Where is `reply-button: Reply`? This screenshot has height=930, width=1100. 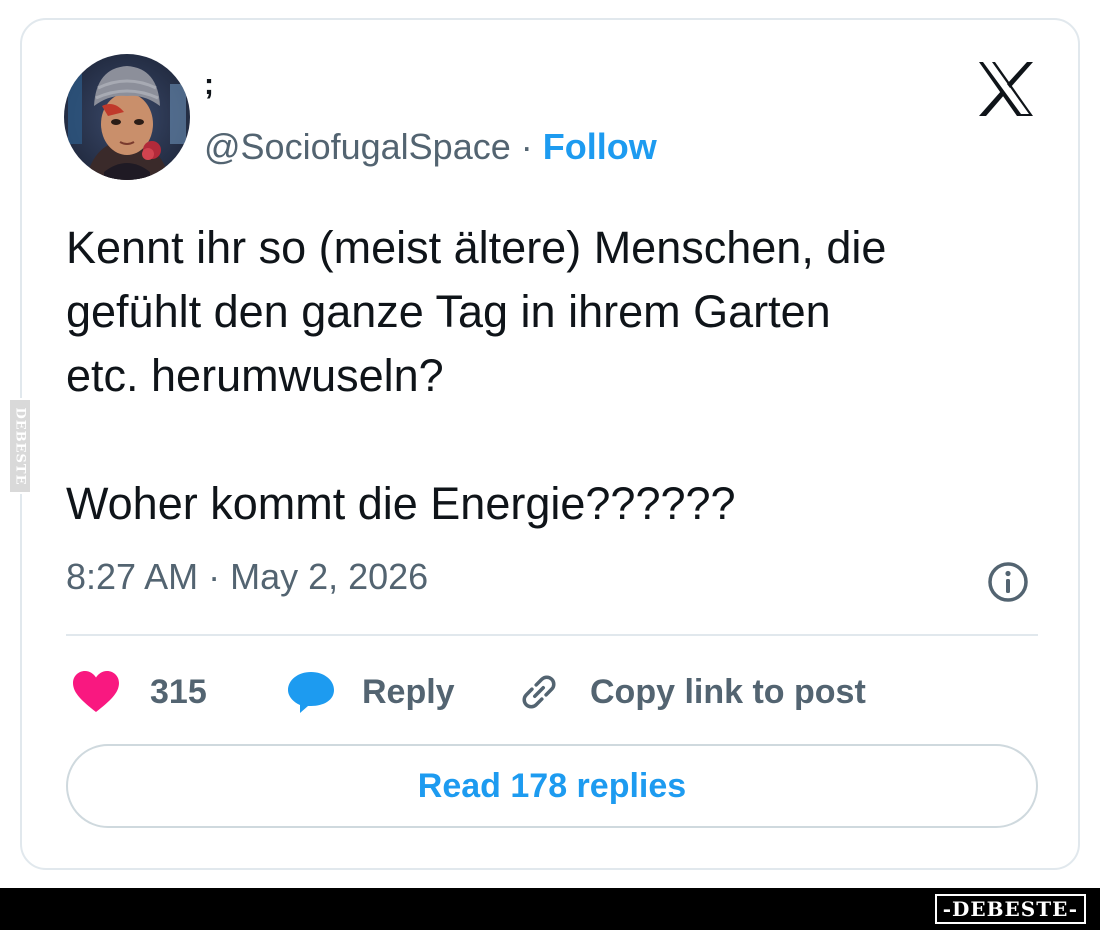
reply-button: Reply is located at coordinates (370, 692).